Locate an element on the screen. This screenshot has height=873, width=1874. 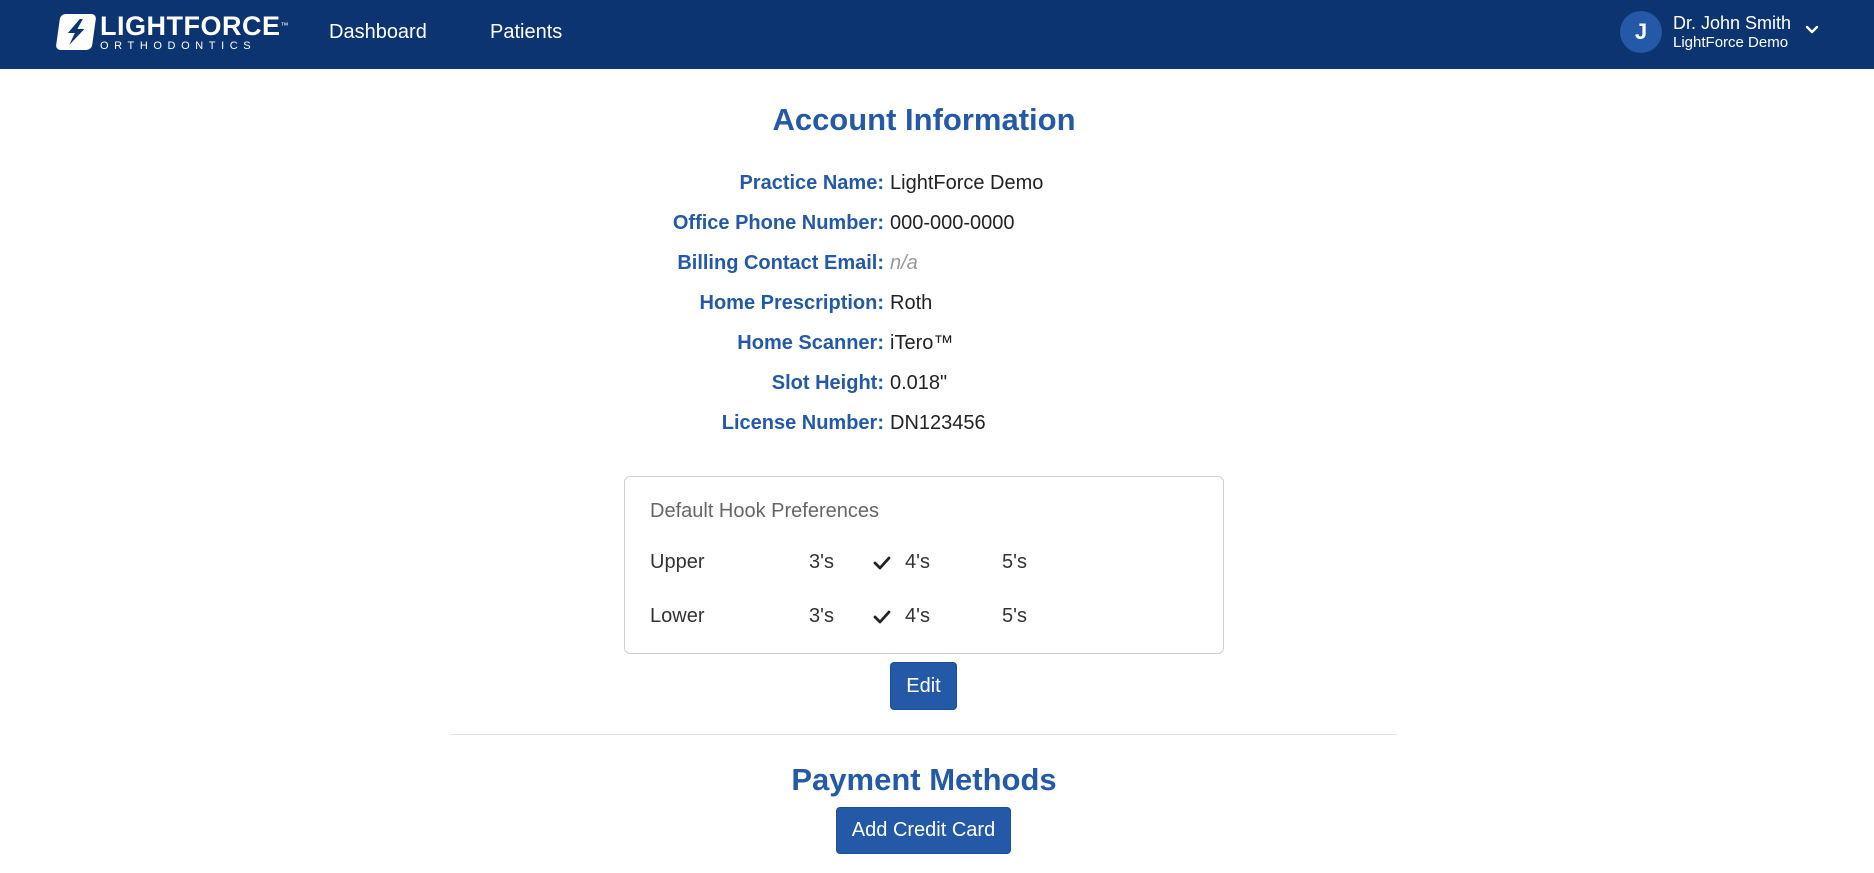
license-number-value: DN123456 is located at coordinates (938, 423).